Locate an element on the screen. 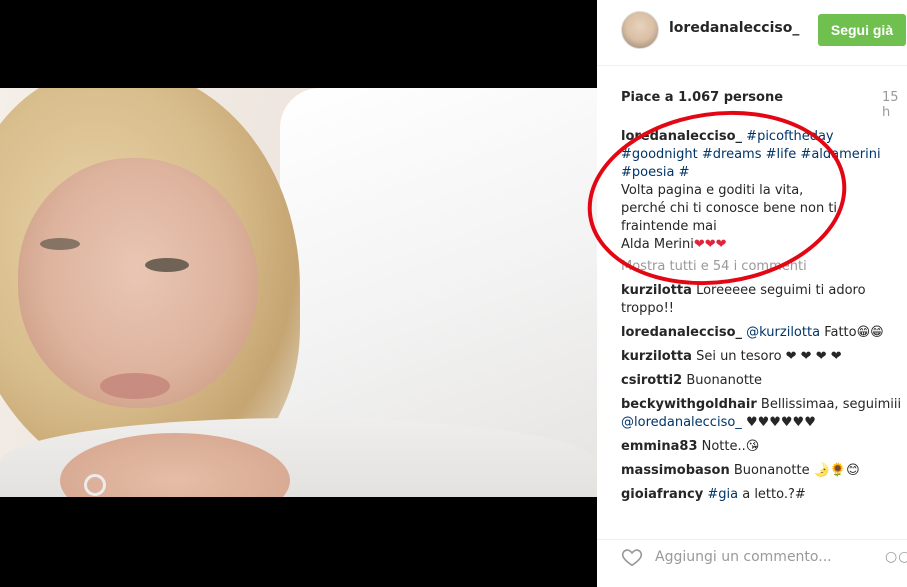  more-options-icon: ○○○ is located at coordinates (896, 557).